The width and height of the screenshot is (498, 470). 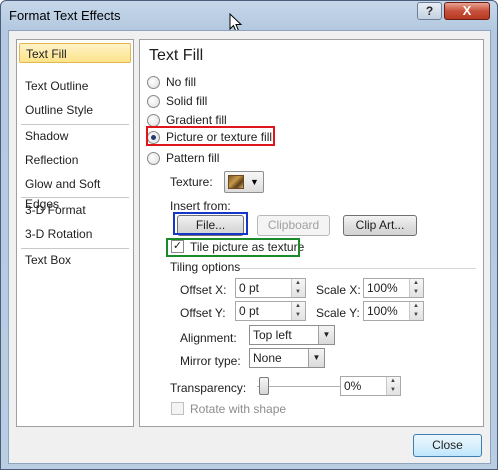 I want to click on offset-x-spinner: 0 pt ▲ ▼, so click(x=270, y=288).